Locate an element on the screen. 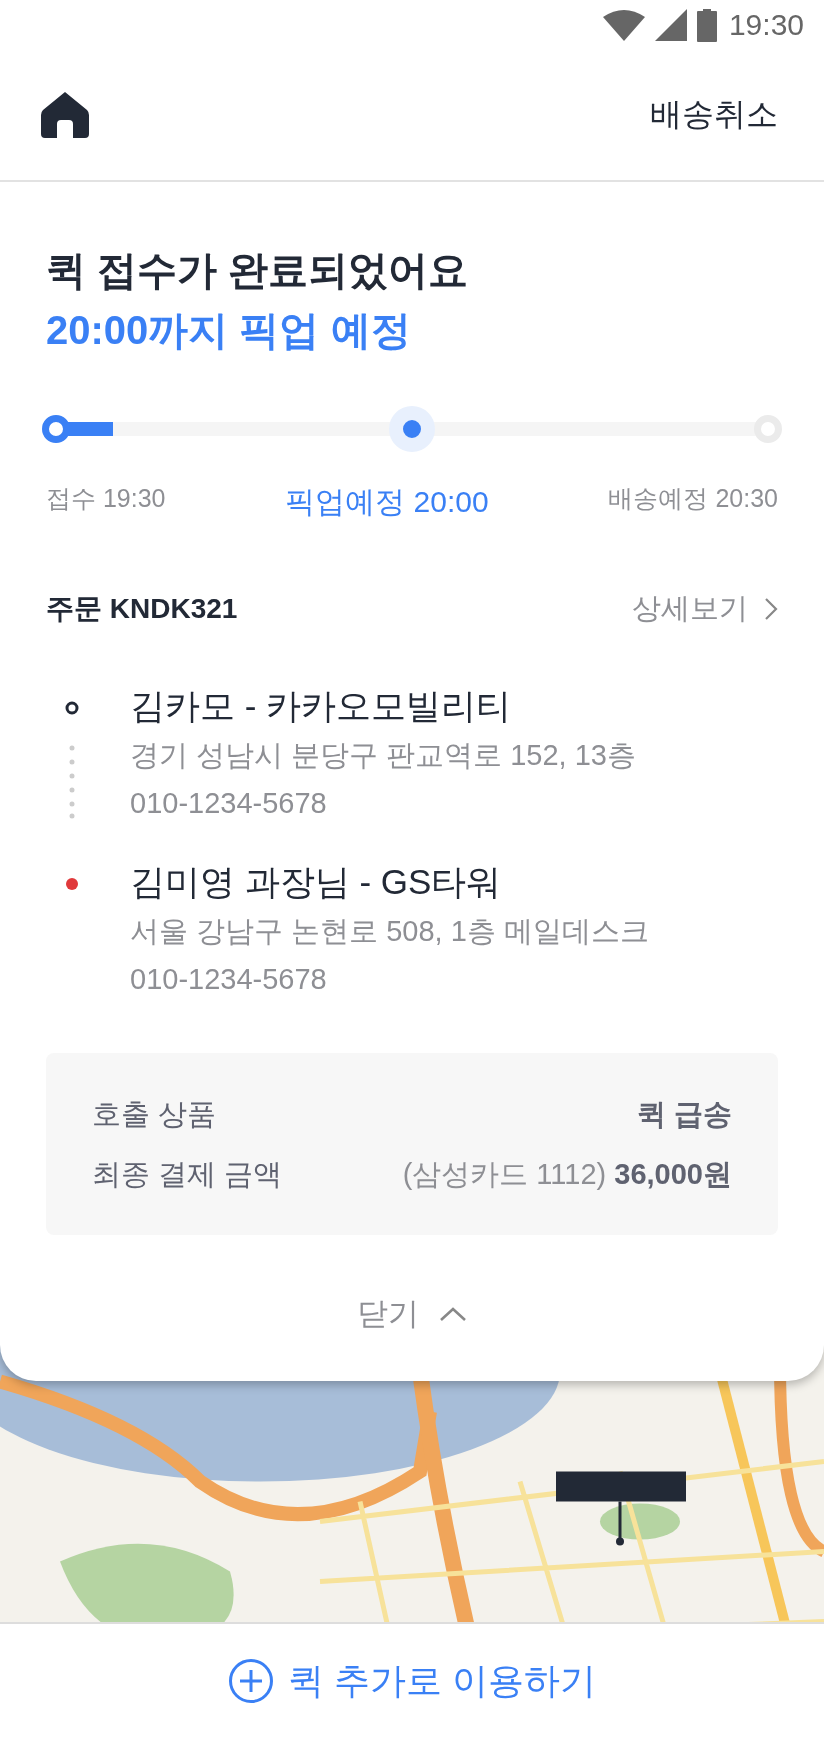 The height and width of the screenshot is (1738, 824). summary-value: (삼성카드 1112) 36,000원 is located at coordinates (567, 1174).